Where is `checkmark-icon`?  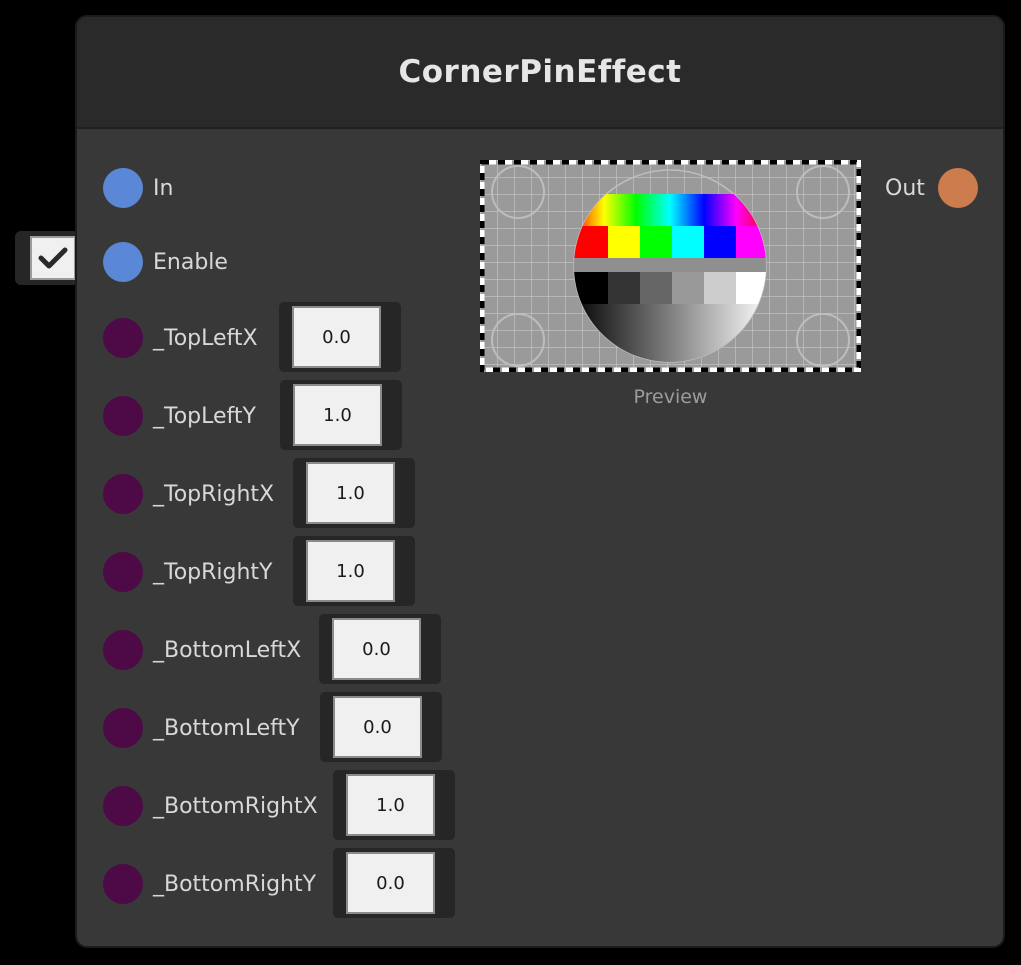 checkmark-icon is located at coordinates (53, 258).